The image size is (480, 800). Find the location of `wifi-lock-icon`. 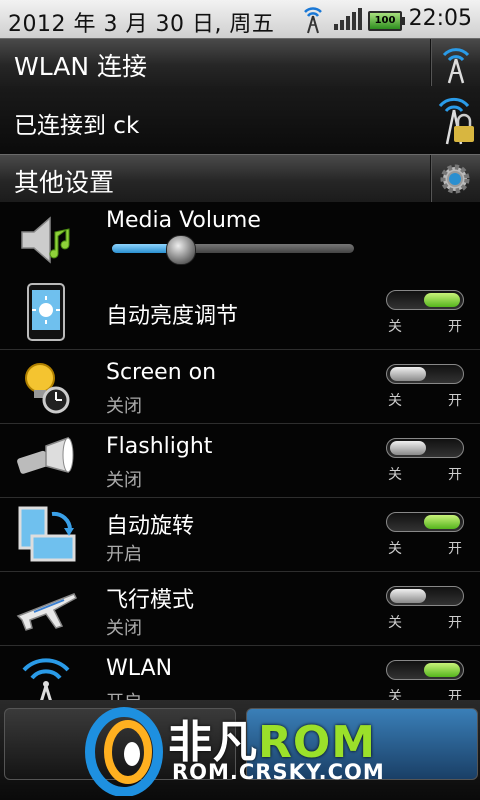

wifi-lock-icon is located at coordinates (455, 120).